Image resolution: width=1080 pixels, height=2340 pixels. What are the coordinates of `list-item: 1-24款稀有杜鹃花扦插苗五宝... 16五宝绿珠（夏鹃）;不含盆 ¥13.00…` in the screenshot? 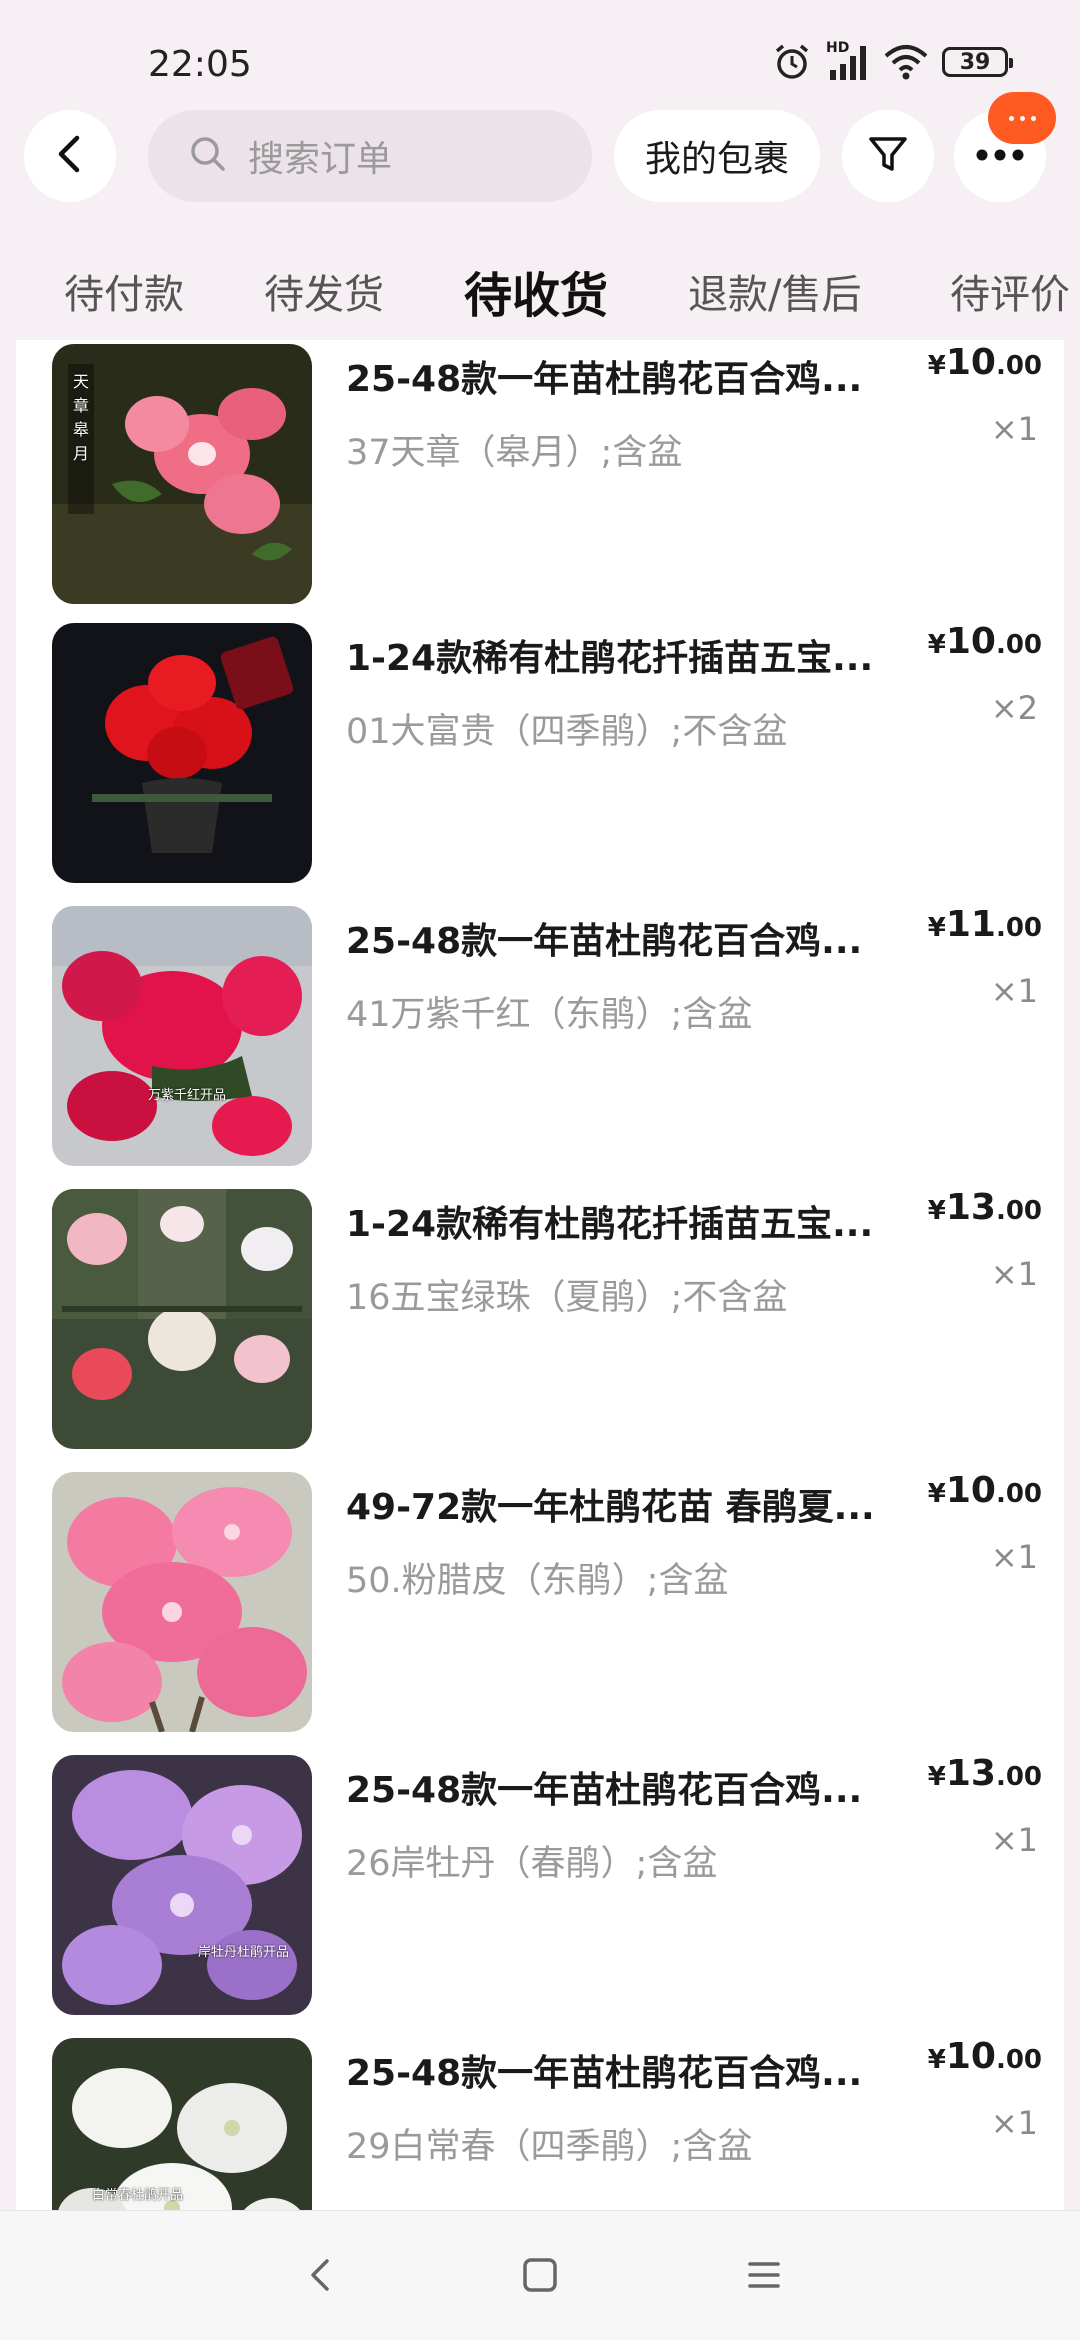 It's located at (540, 1319).